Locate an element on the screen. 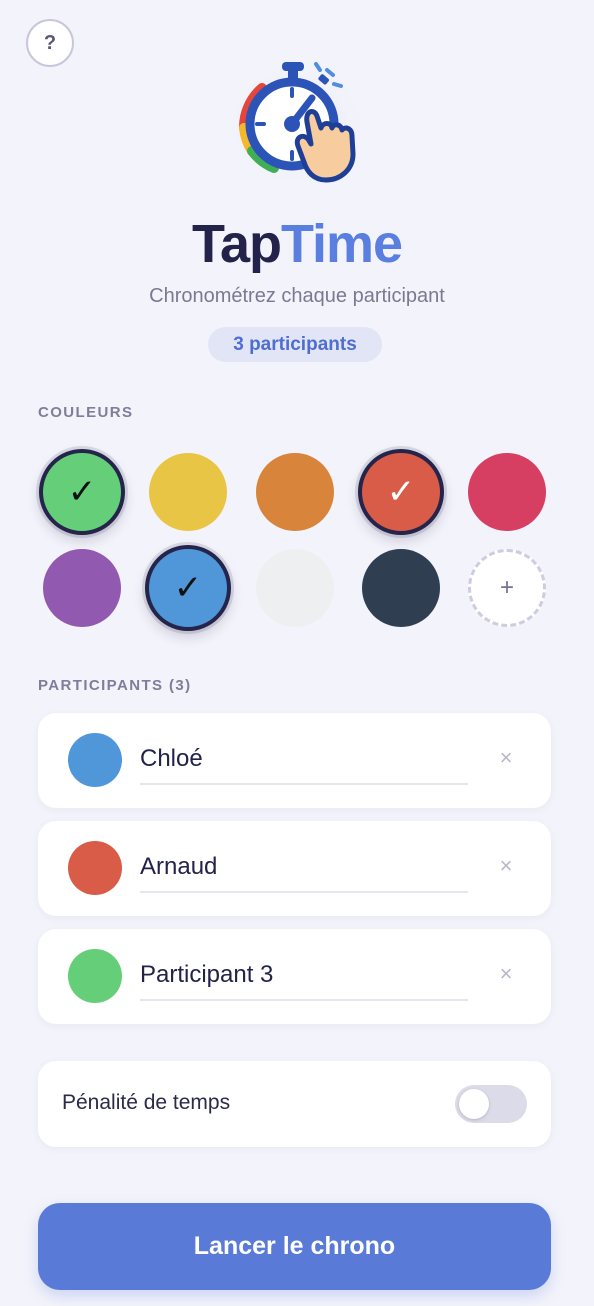 This screenshot has width=594, height=1306. time-penalty-card: Pénalité de temps is located at coordinates (294, 1104).